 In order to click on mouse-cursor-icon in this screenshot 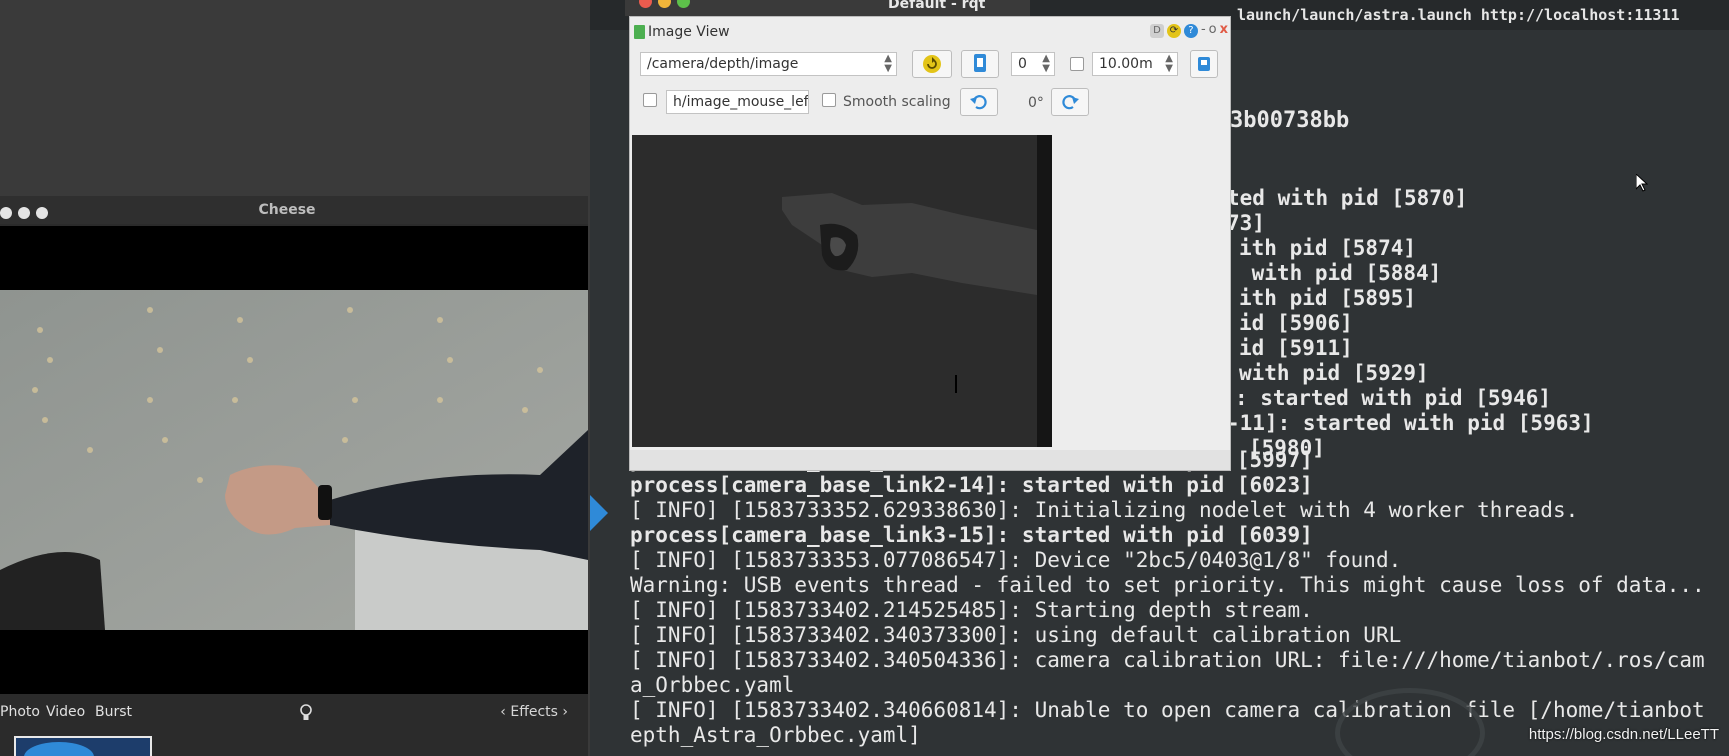, I will do `click(1642, 183)`.